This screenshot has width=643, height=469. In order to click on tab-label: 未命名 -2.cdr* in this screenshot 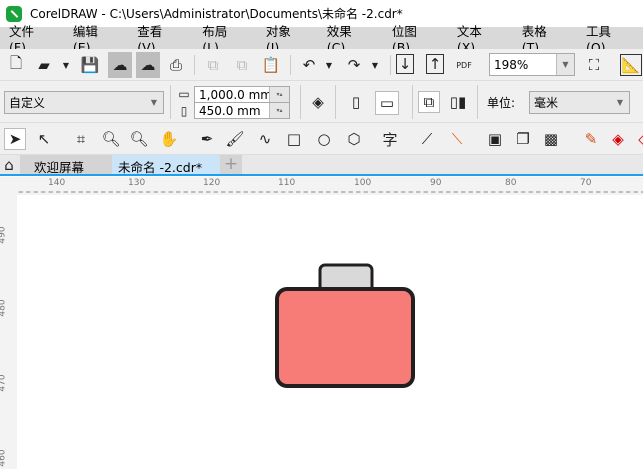, I will do `click(160, 167)`.